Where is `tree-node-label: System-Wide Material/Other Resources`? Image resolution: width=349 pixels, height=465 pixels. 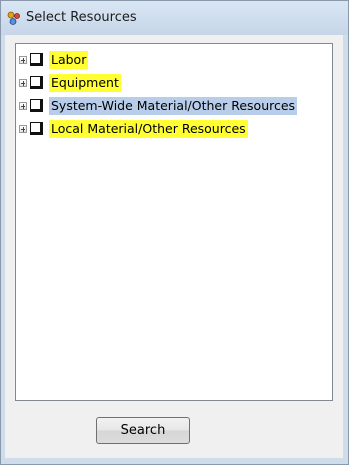 tree-node-label: System-Wide Material/Other Resources is located at coordinates (173, 106).